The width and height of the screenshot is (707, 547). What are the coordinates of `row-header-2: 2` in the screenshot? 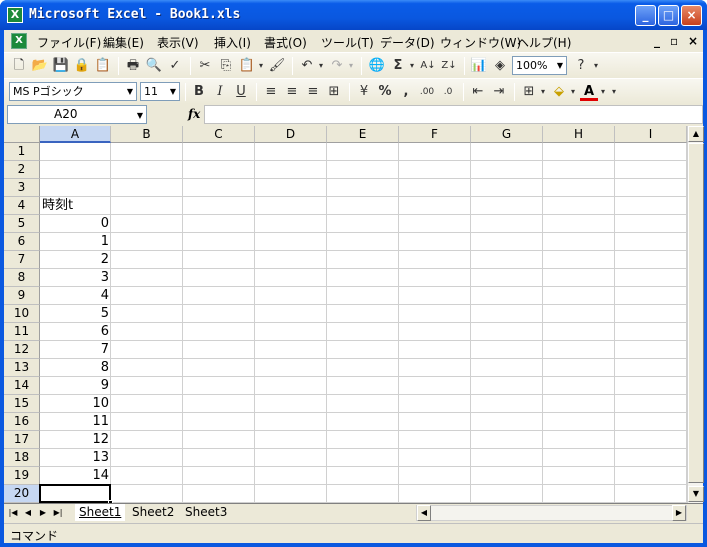 It's located at (22, 170).